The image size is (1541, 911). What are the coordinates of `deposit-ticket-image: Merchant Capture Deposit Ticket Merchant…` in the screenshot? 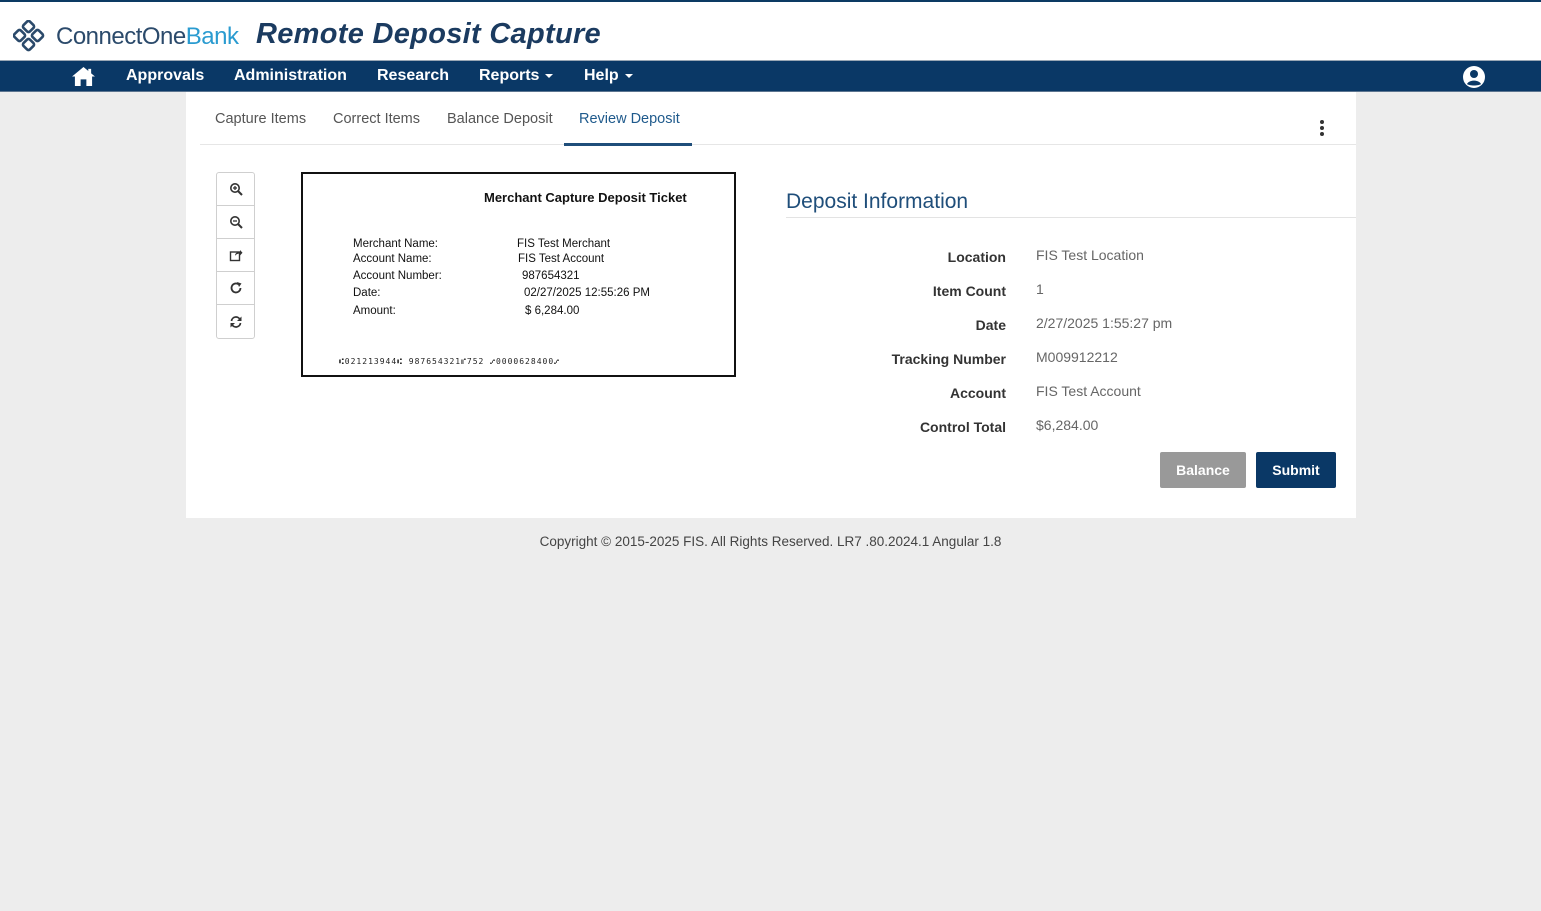 It's located at (518, 274).